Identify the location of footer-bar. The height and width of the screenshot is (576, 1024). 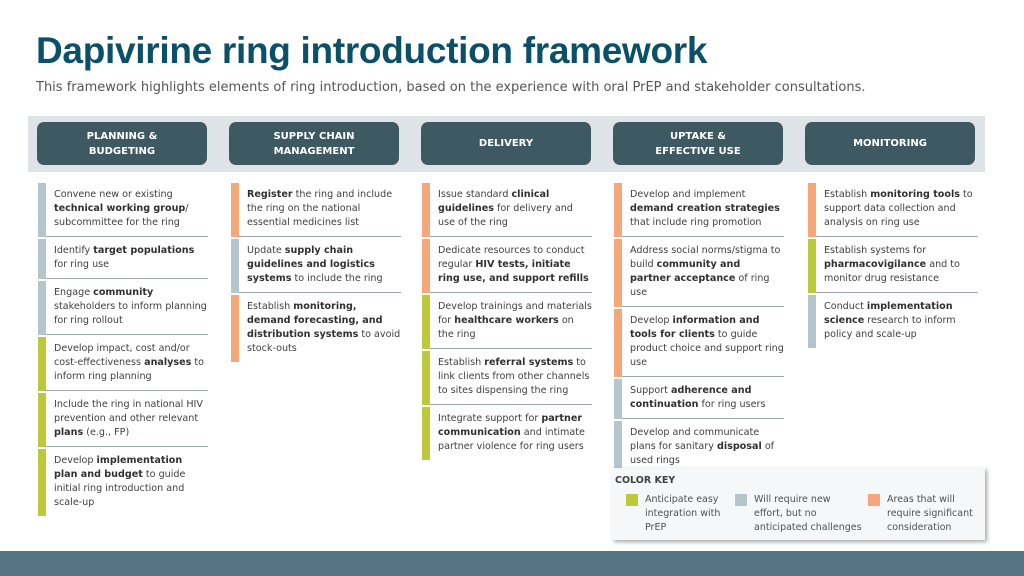
(512, 563).